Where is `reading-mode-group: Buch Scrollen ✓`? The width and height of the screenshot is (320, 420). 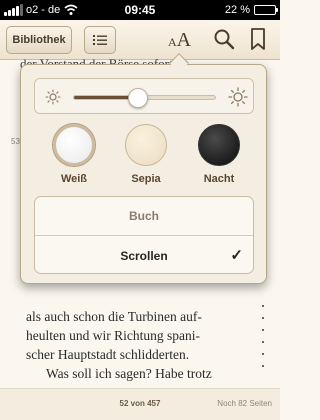
reading-mode-group: Buch Scrollen ✓ is located at coordinates (144, 235).